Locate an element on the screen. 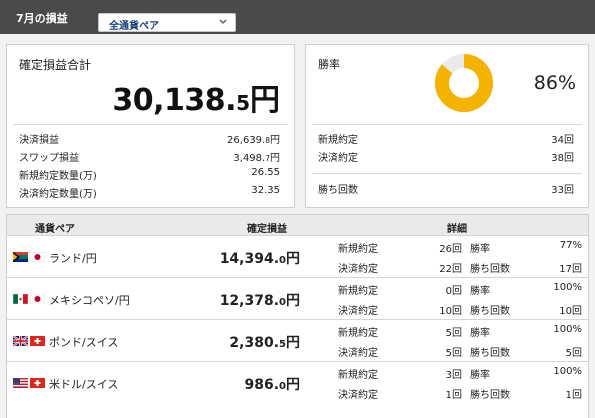 Image resolution: width=595 pixels, height=418 pixels. summary-row-value: 26.55 is located at coordinates (265, 172).